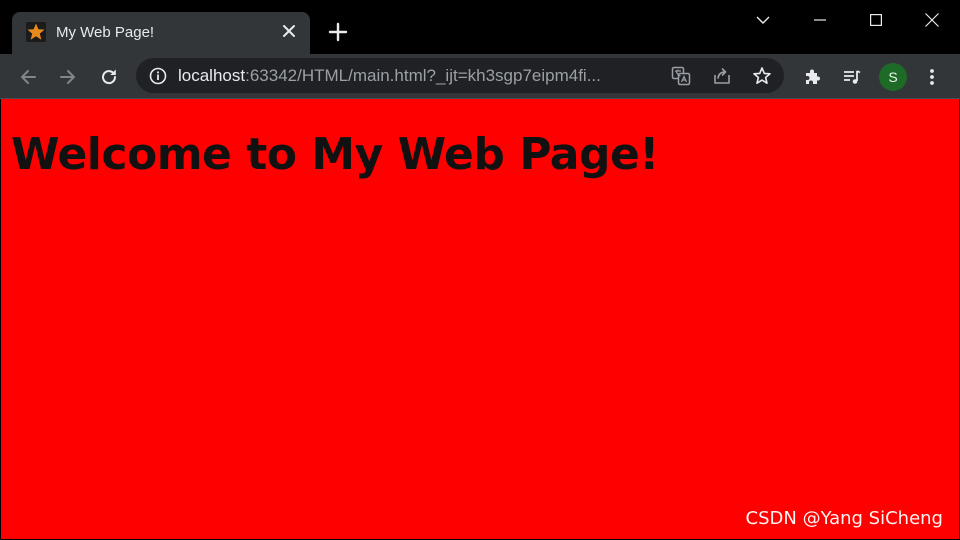  What do you see at coordinates (932, 77) in the screenshot?
I see `more-menu-icon` at bounding box center [932, 77].